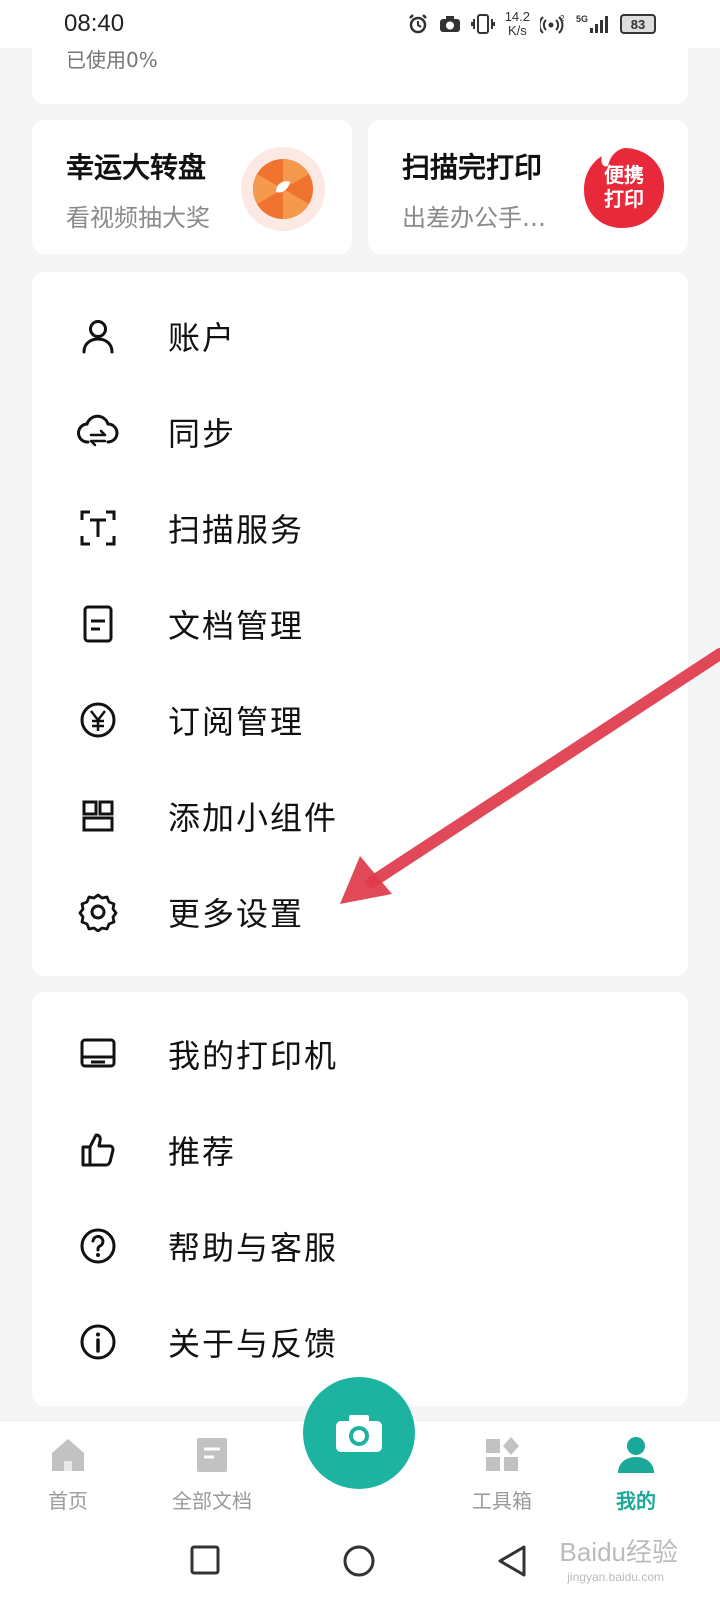 The height and width of the screenshot is (1600, 720). Describe the element at coordinates (624, 199) in the screenshot. I see `badge-line-2: 打印` at that location.